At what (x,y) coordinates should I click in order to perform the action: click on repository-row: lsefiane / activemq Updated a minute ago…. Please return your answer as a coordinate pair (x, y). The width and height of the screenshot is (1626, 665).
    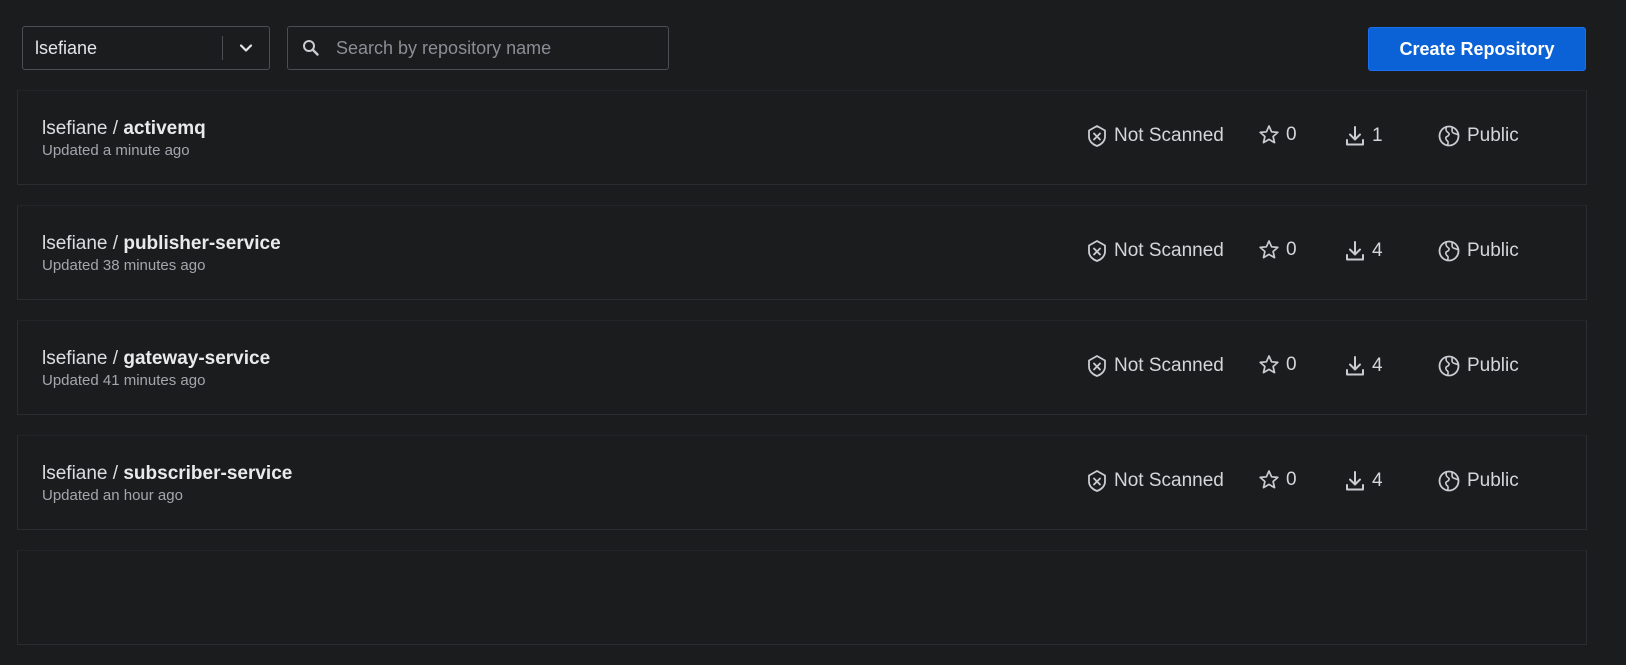
    Looking at the image, I should click on (802, 137).